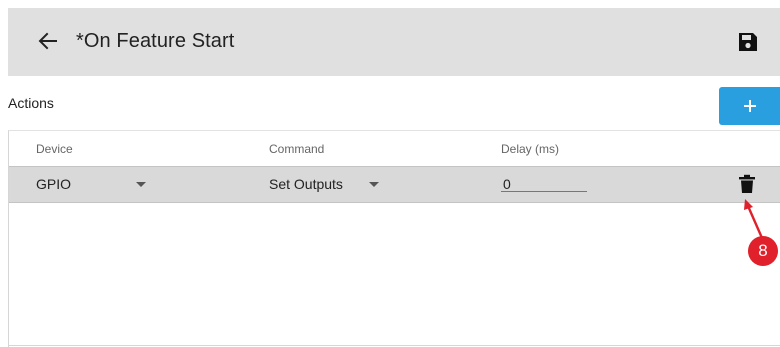 The width and height of the screenshot is (780, 347). I want to click on actions-section-label: Actions, so click(31, 103).